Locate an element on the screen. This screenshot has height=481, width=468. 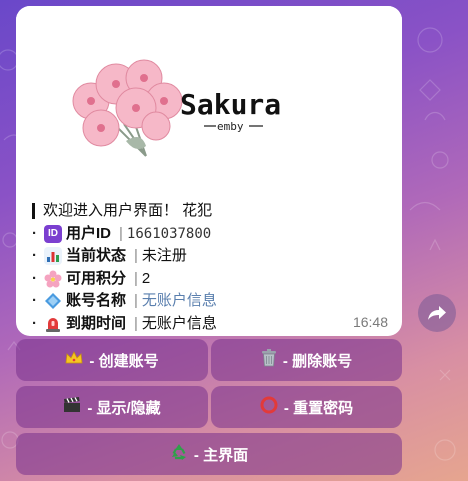
share-button is located at coordinates (437, 313).